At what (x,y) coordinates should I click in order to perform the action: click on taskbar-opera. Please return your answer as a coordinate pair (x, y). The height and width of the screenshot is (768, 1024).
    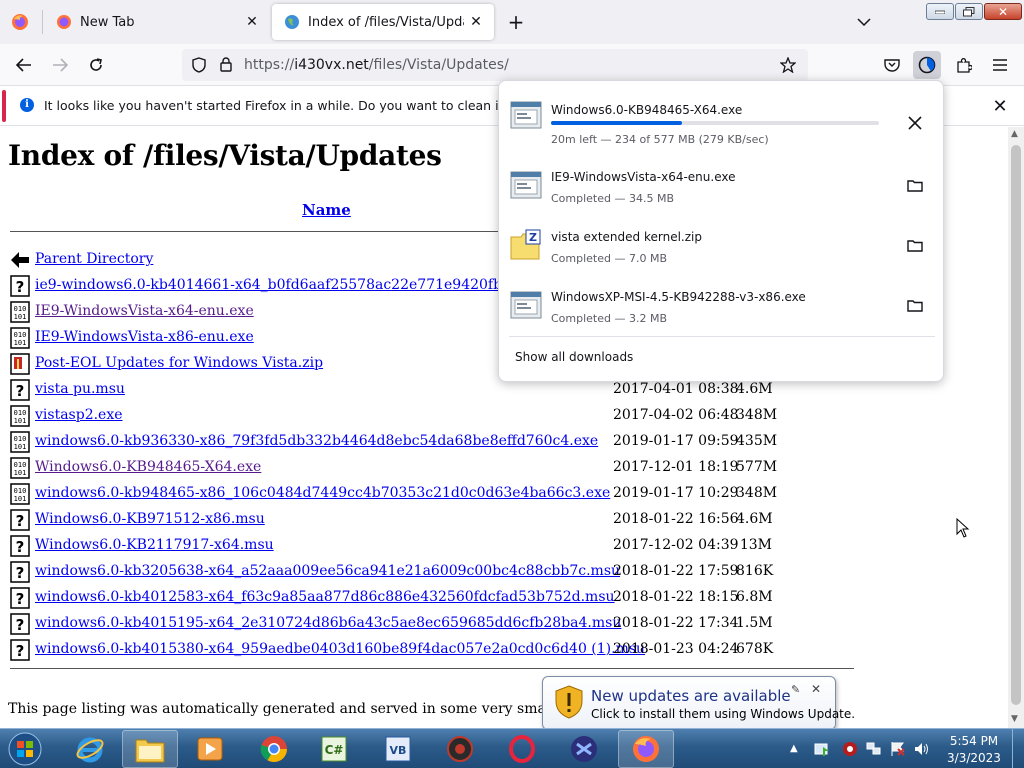
    Looking at the image, I should click on (522, 749).